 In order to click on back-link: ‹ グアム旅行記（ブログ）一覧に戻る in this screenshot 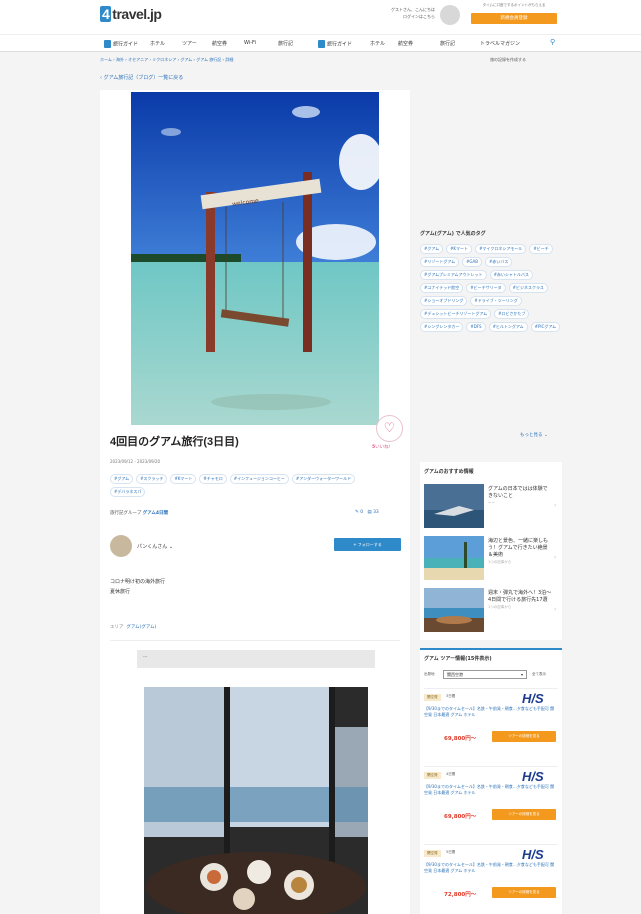, I will do `click(141, 77)`.